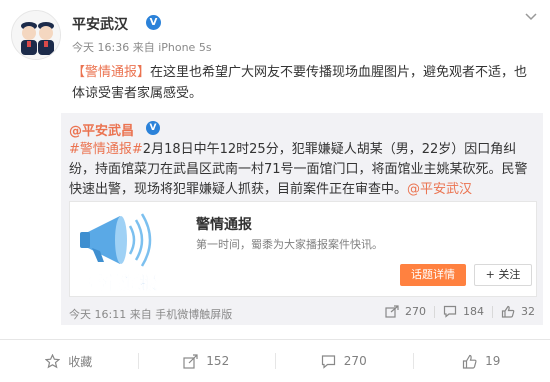 The height and width of the screenshot is (382, 550). What do you see at coordinates (355, 361) in the screenshot?
I see `comment-count: 270` at bounding box center [355, 361].